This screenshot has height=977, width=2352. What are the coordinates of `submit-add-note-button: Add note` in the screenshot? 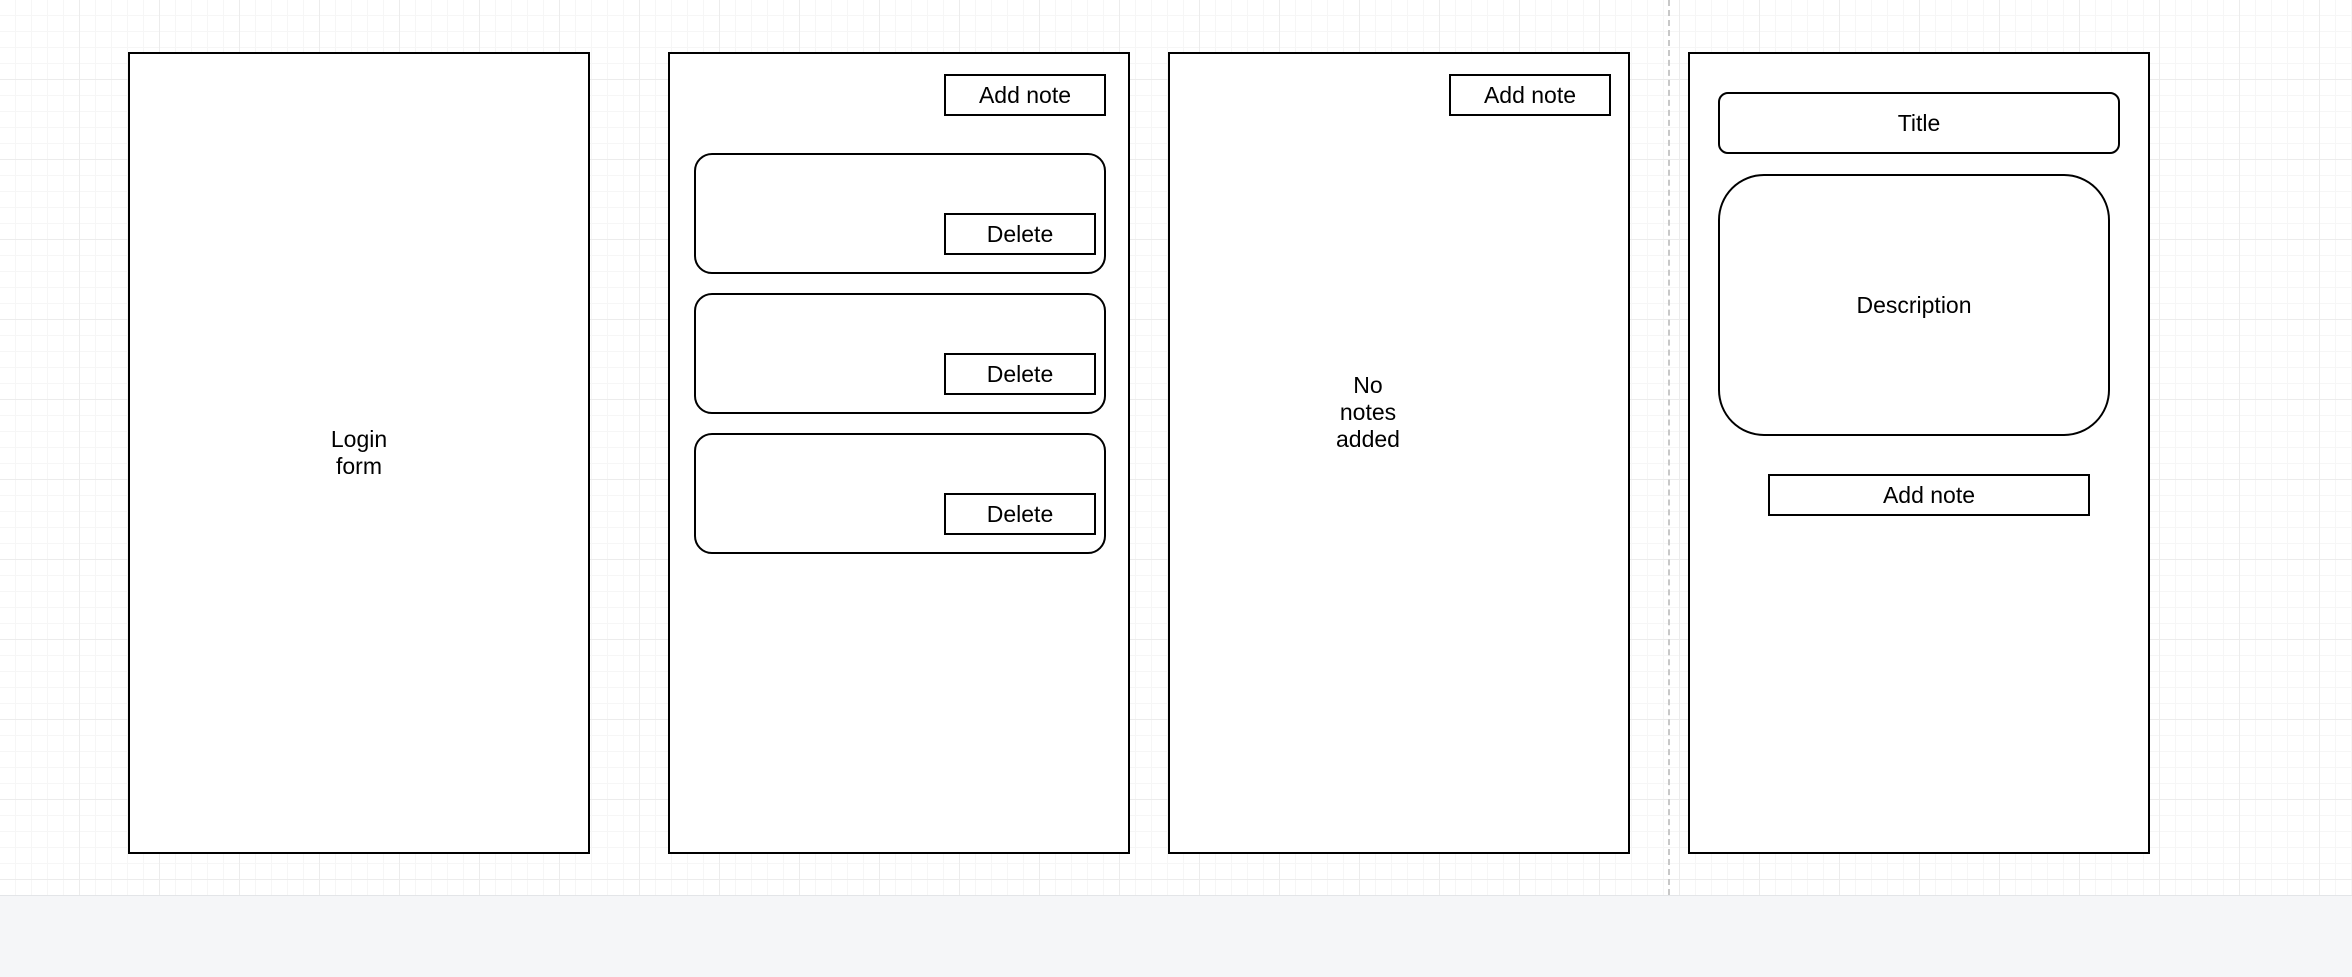 It's located at (1929, 495).